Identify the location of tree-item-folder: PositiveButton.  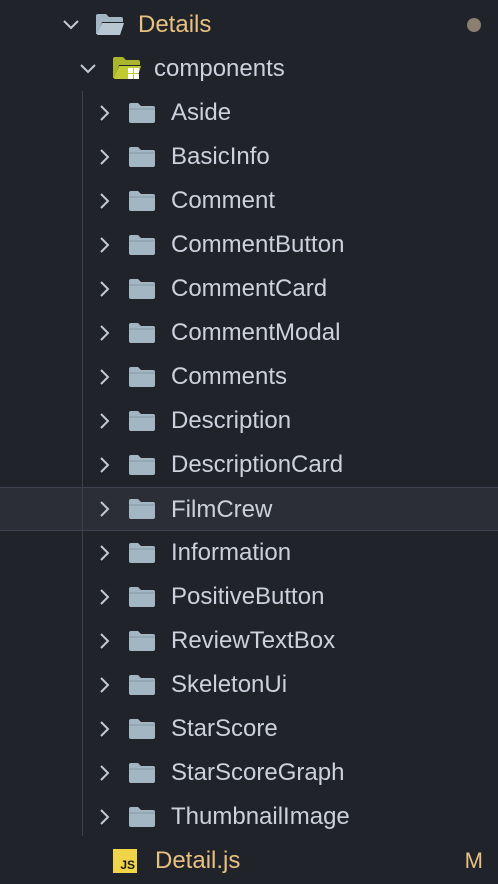
(249, 597).